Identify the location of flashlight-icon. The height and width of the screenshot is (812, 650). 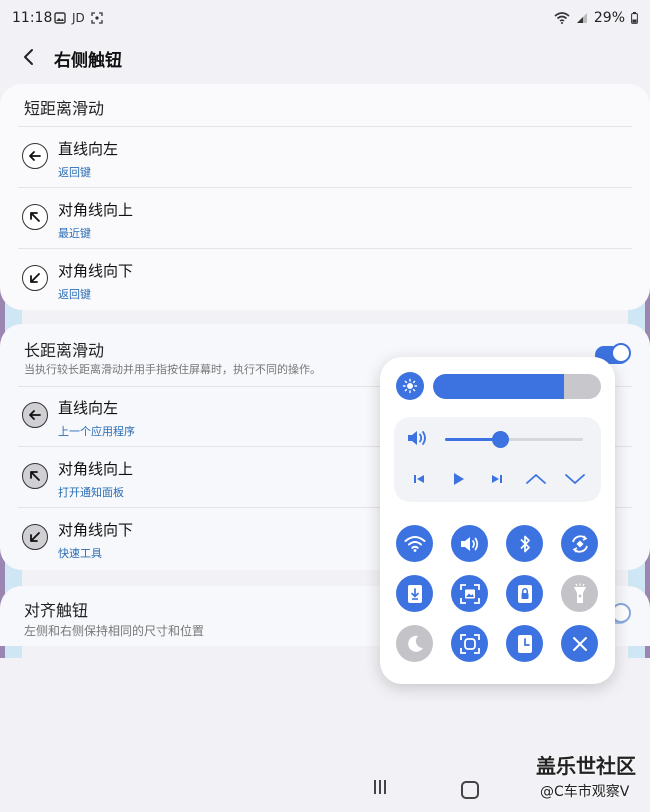
(579, 593).